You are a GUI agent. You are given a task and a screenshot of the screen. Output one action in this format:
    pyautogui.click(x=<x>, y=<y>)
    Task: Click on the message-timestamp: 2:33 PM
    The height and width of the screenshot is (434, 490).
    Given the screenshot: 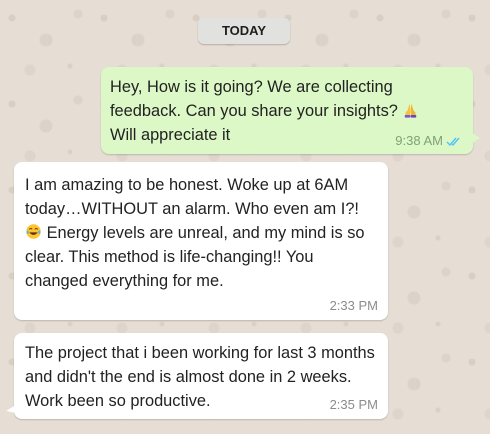 What is the action you would take?
    pyautogui.click(x=353, y=305)
    